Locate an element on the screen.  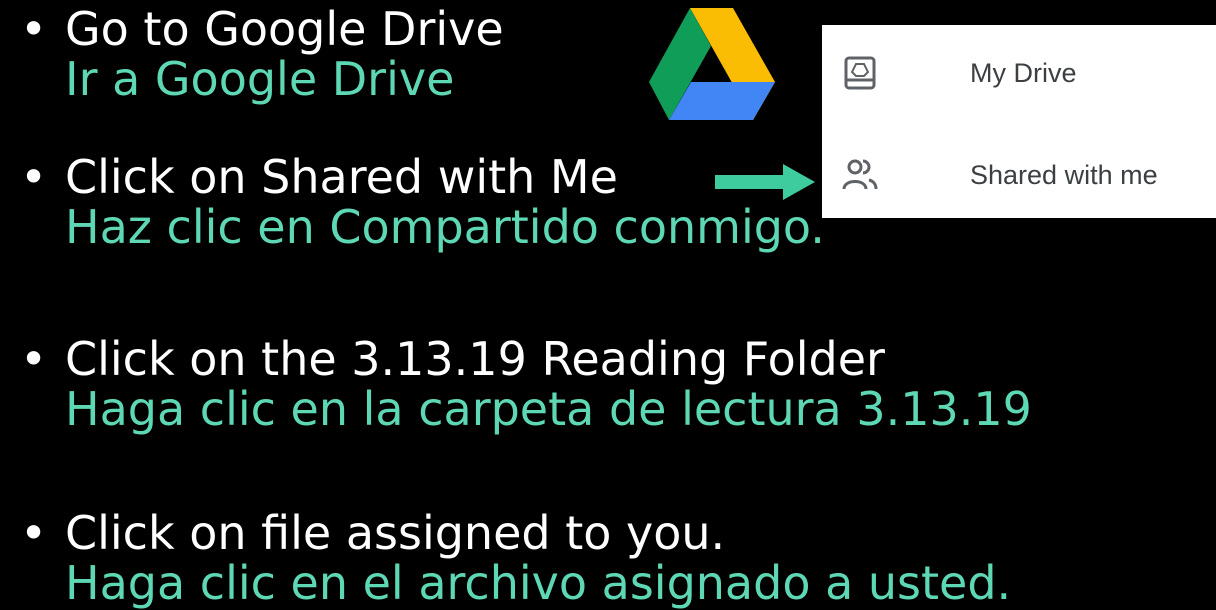
drive-menu-panel: My Drive Shared with me is located at coordinates (1019, 121).